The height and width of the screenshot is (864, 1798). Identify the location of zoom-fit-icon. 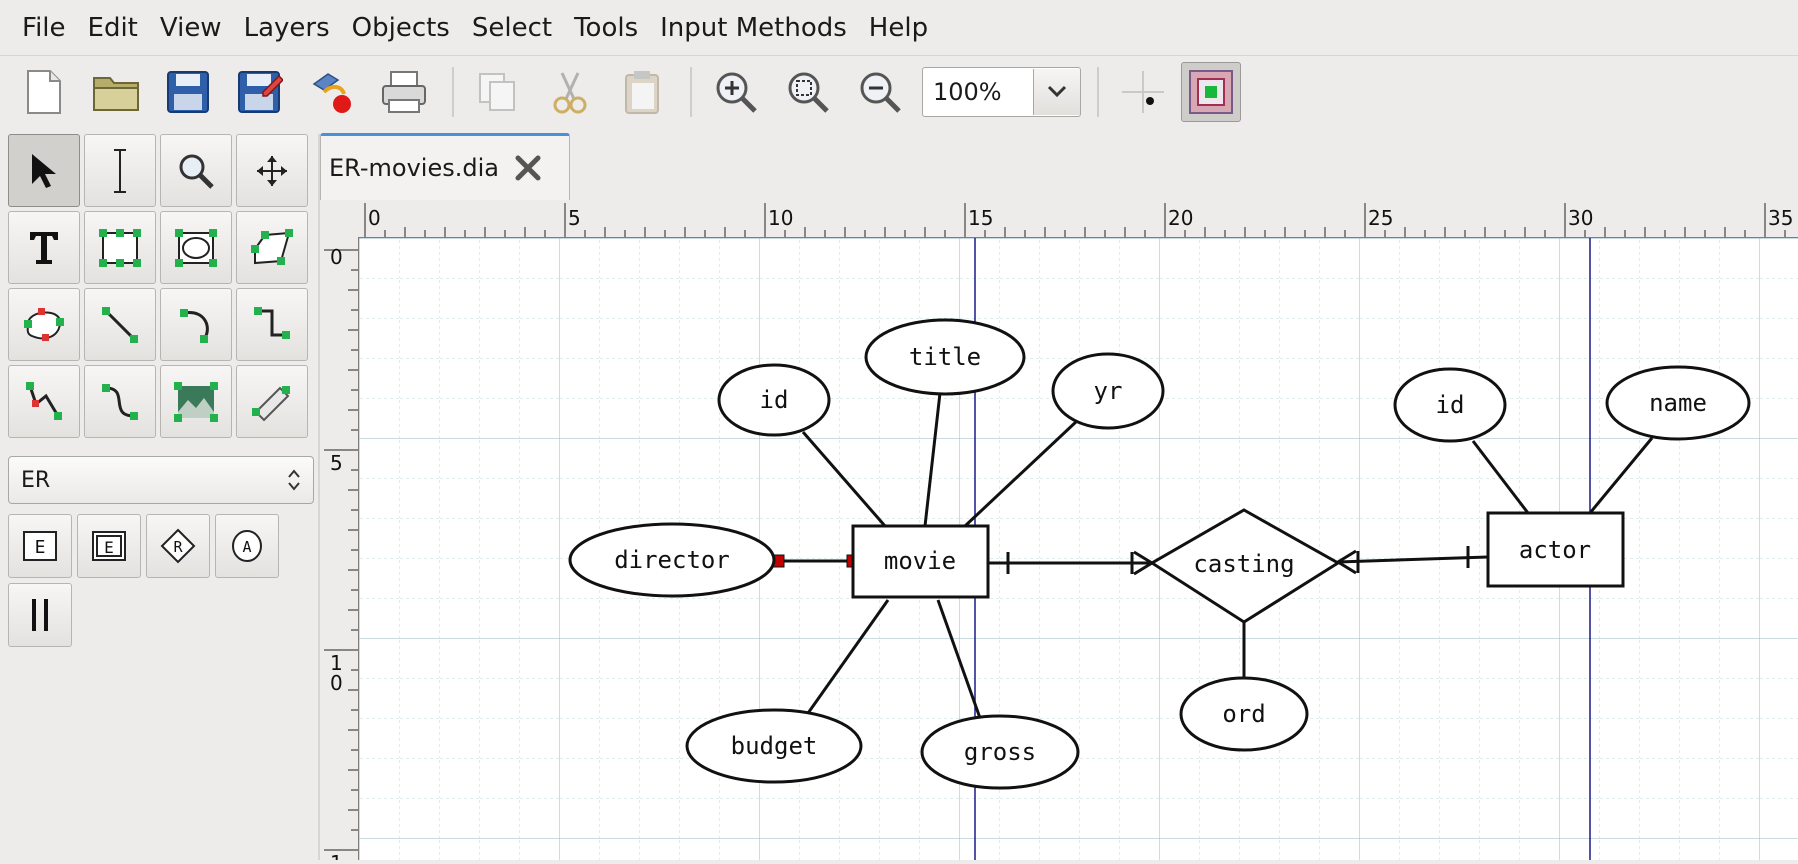
(808, 92).